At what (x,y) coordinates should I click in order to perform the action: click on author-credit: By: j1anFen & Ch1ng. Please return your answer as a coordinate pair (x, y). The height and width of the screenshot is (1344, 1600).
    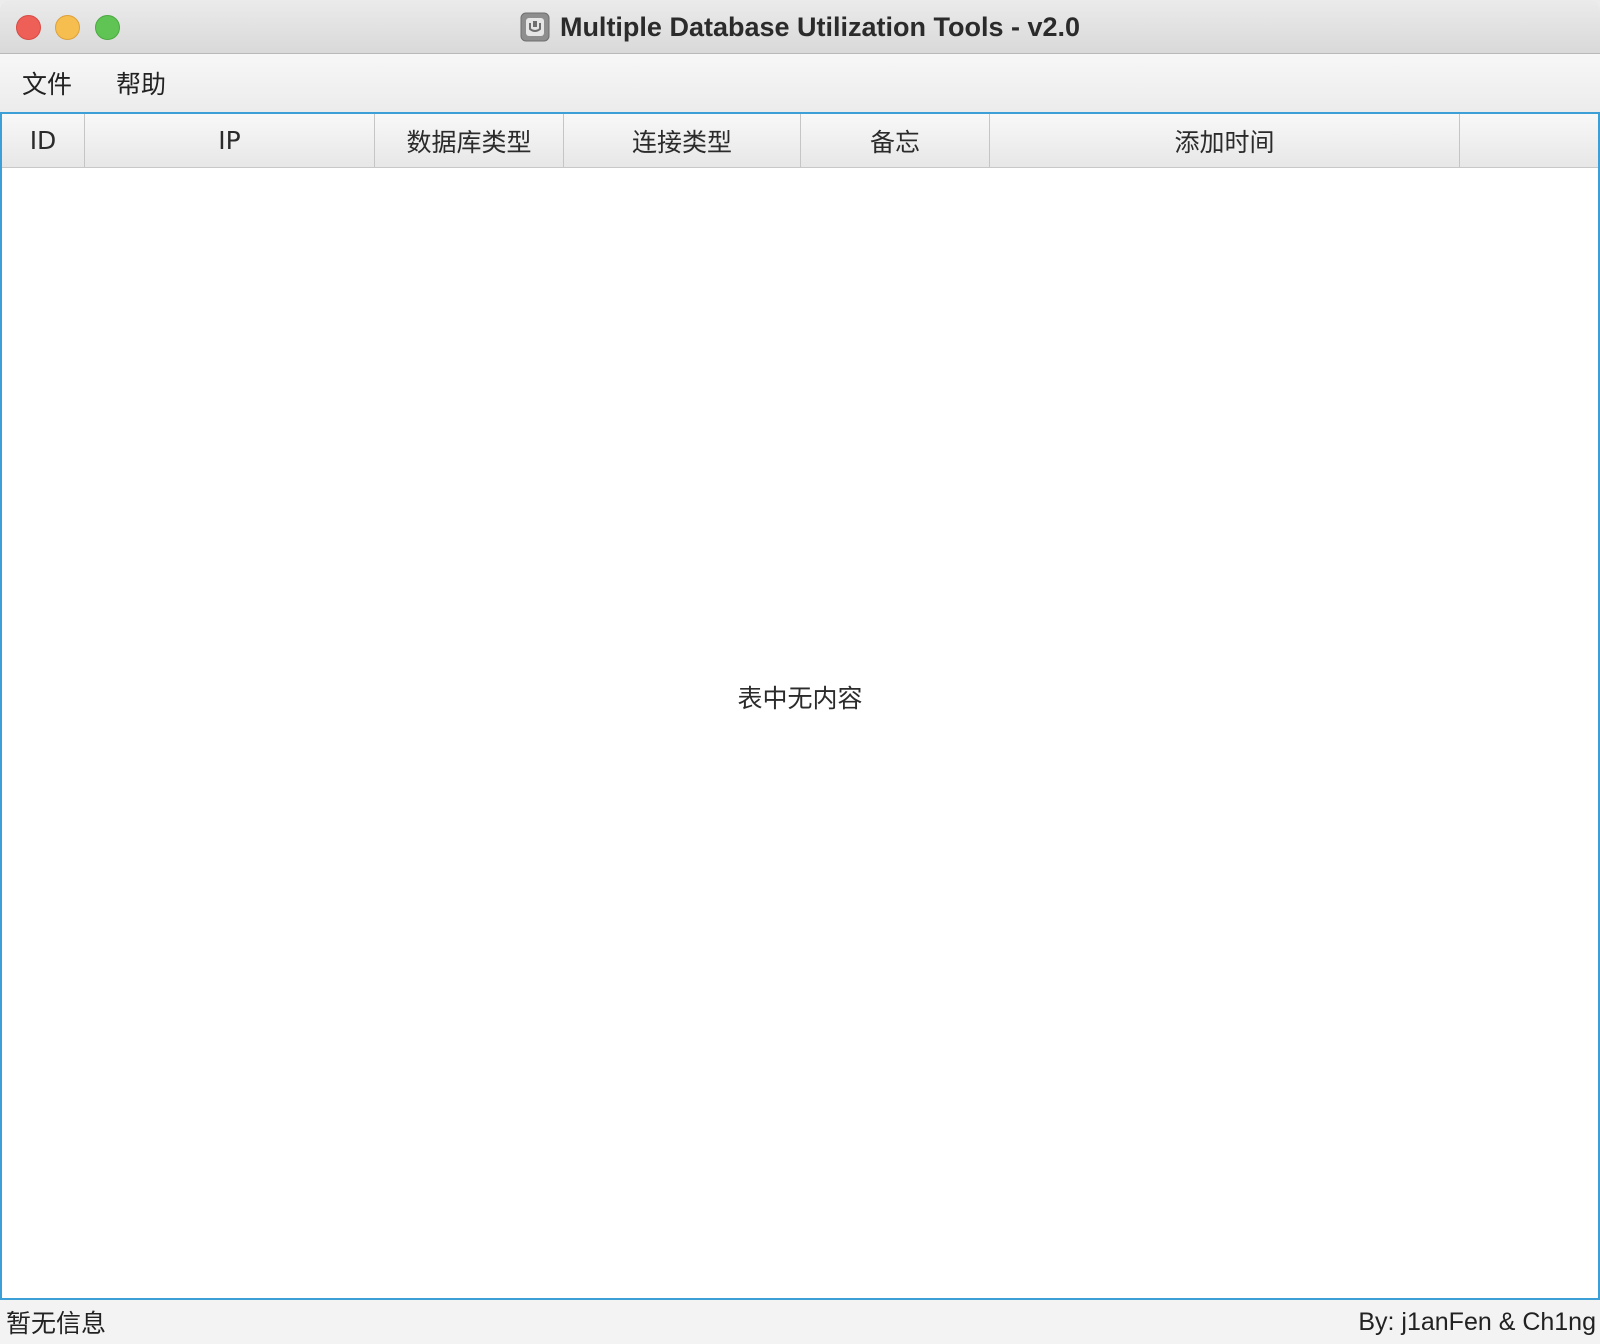
    Looking at the image, I should click on (1477, 1321).